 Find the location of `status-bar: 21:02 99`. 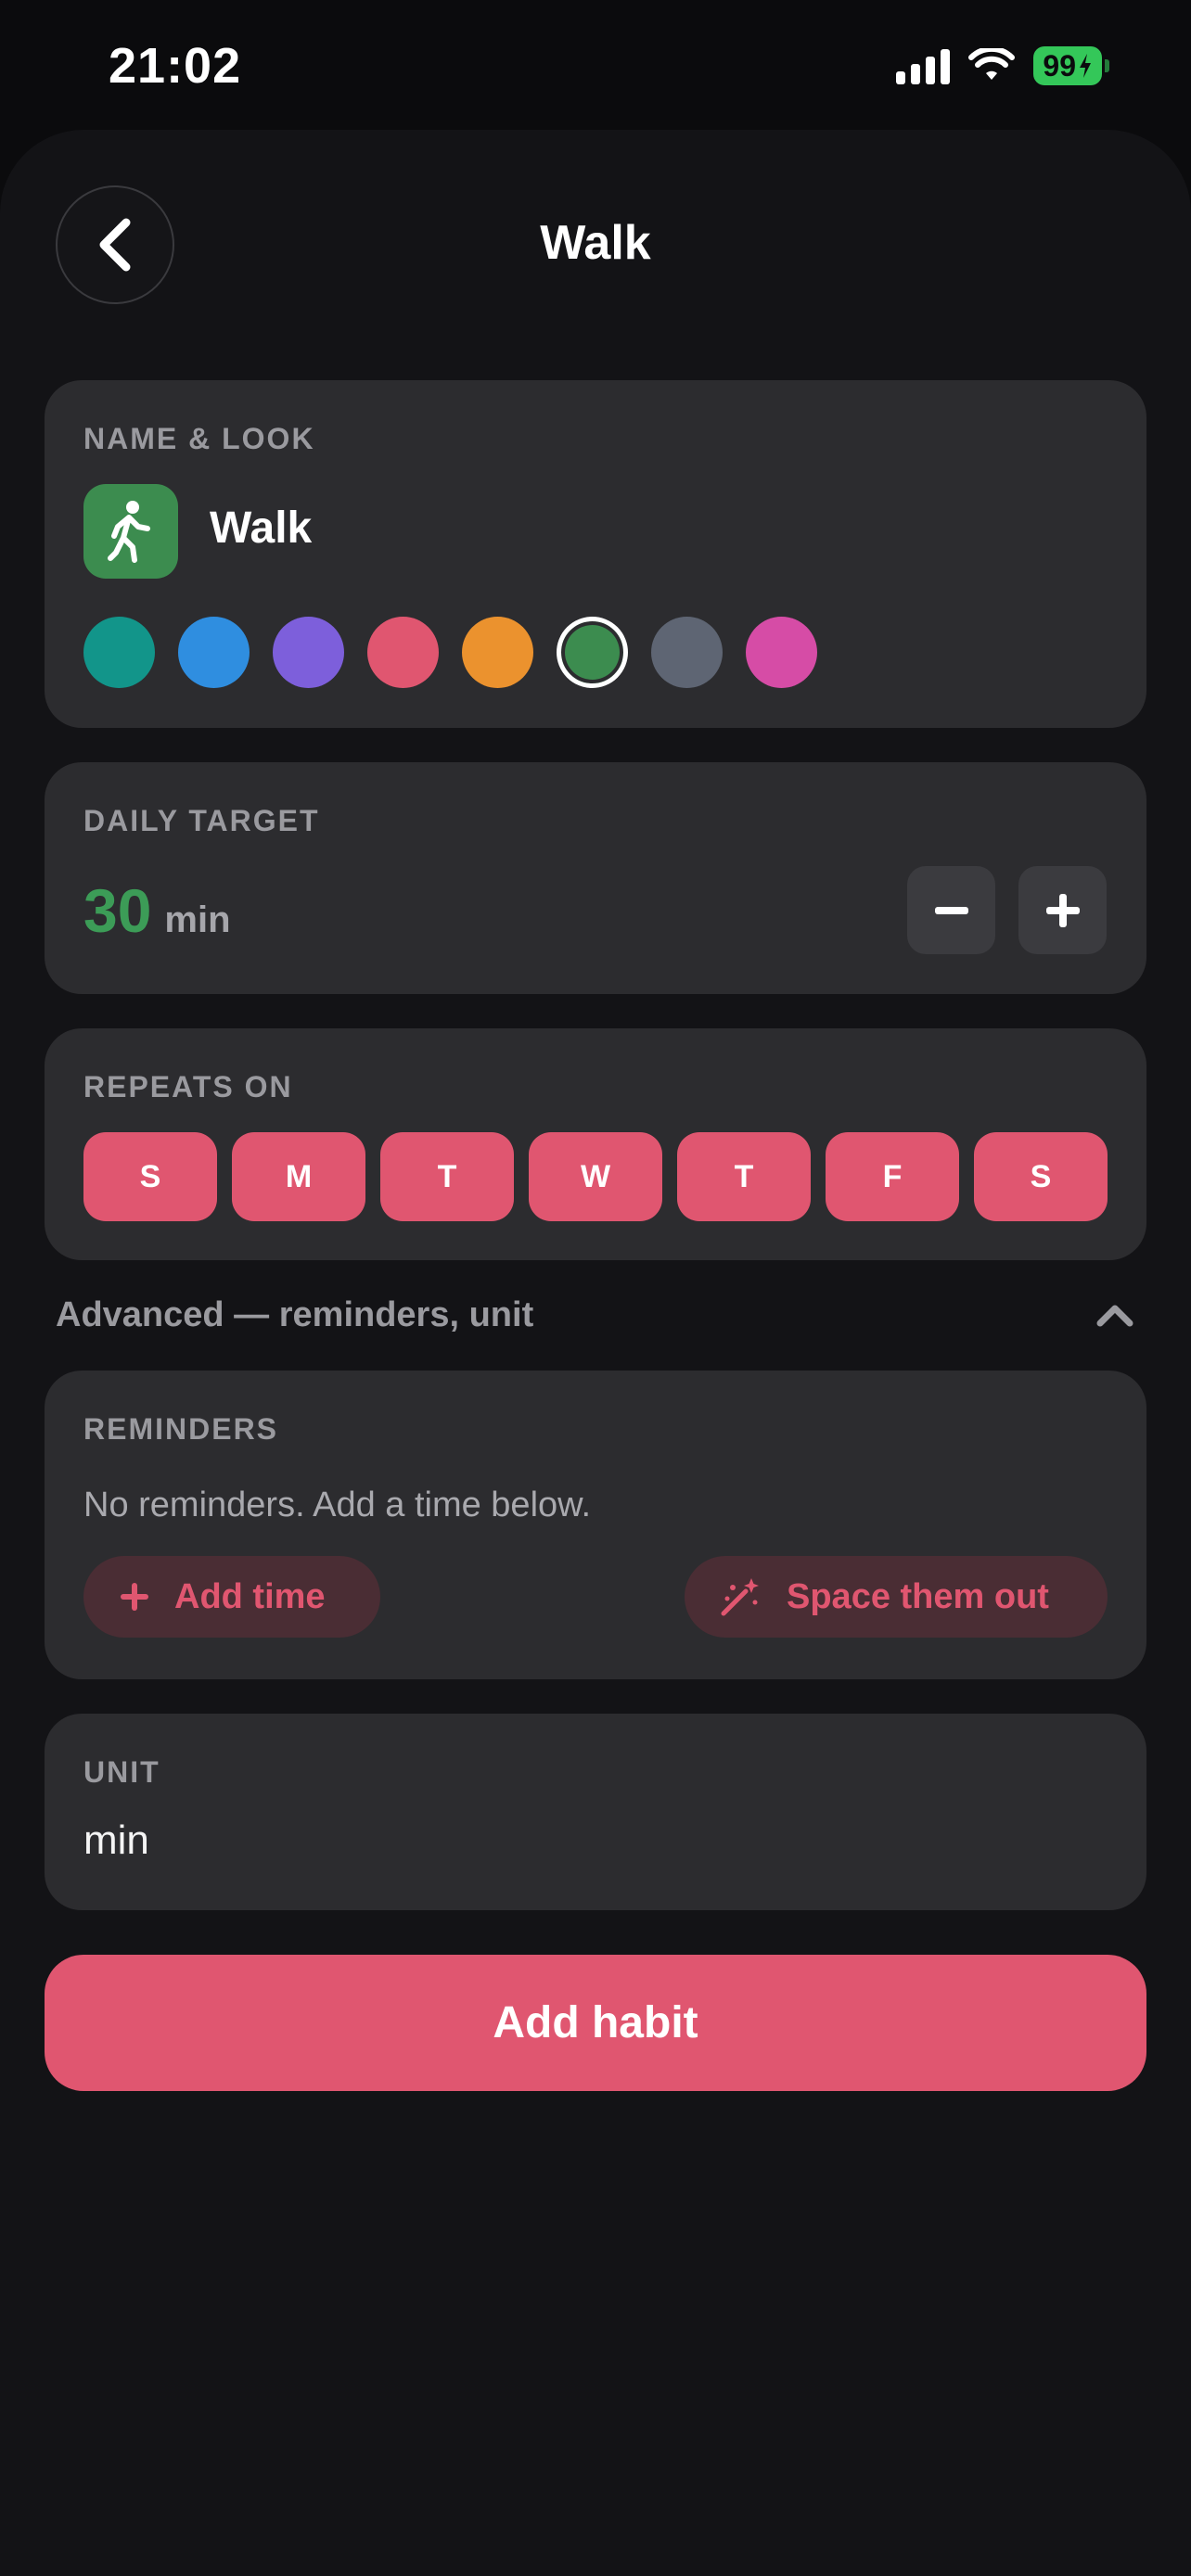

status-bar: 21:02 99 is located at coordinates (595, 65).